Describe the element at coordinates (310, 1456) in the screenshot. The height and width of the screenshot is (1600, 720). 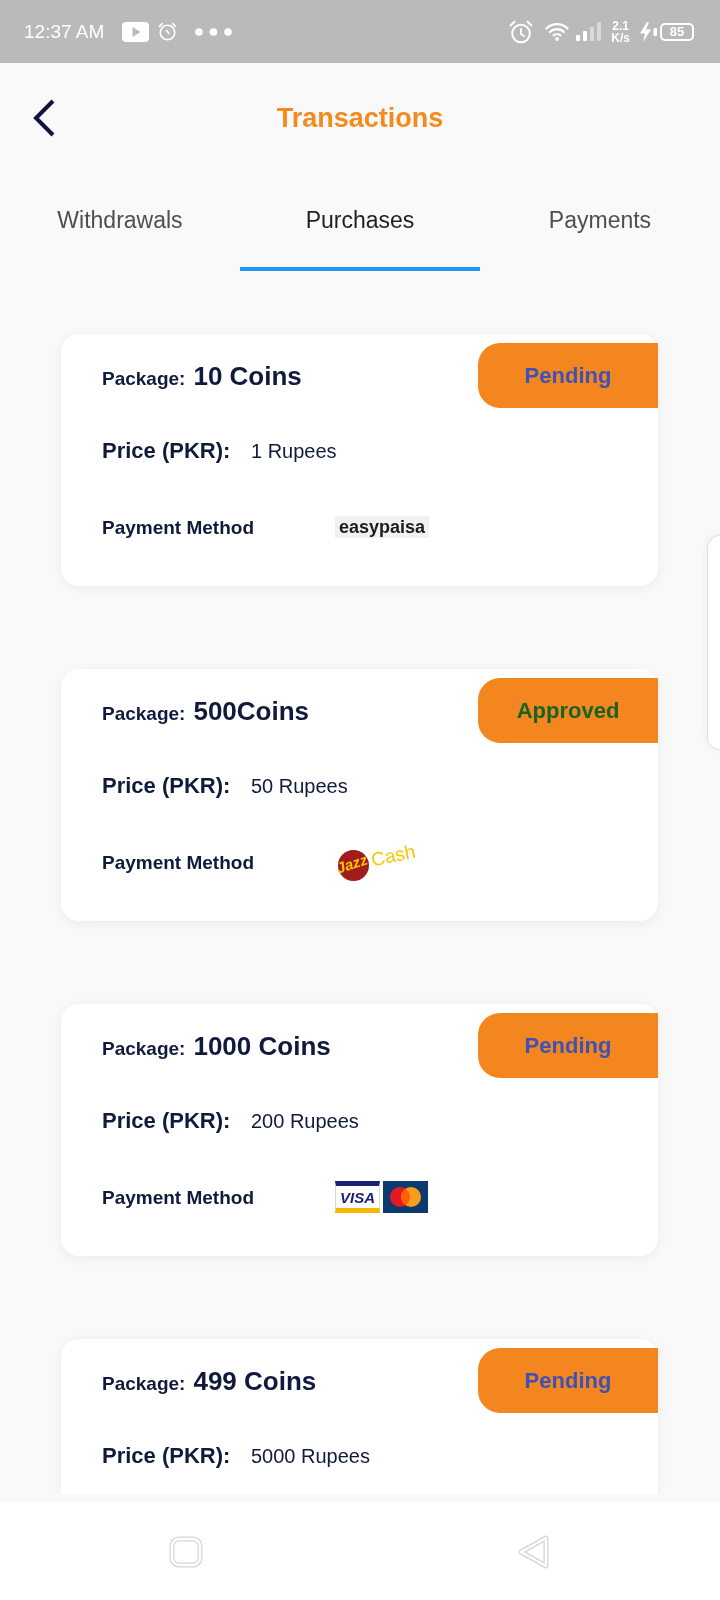
I see `price-value: 5000 Rupees` at that location.